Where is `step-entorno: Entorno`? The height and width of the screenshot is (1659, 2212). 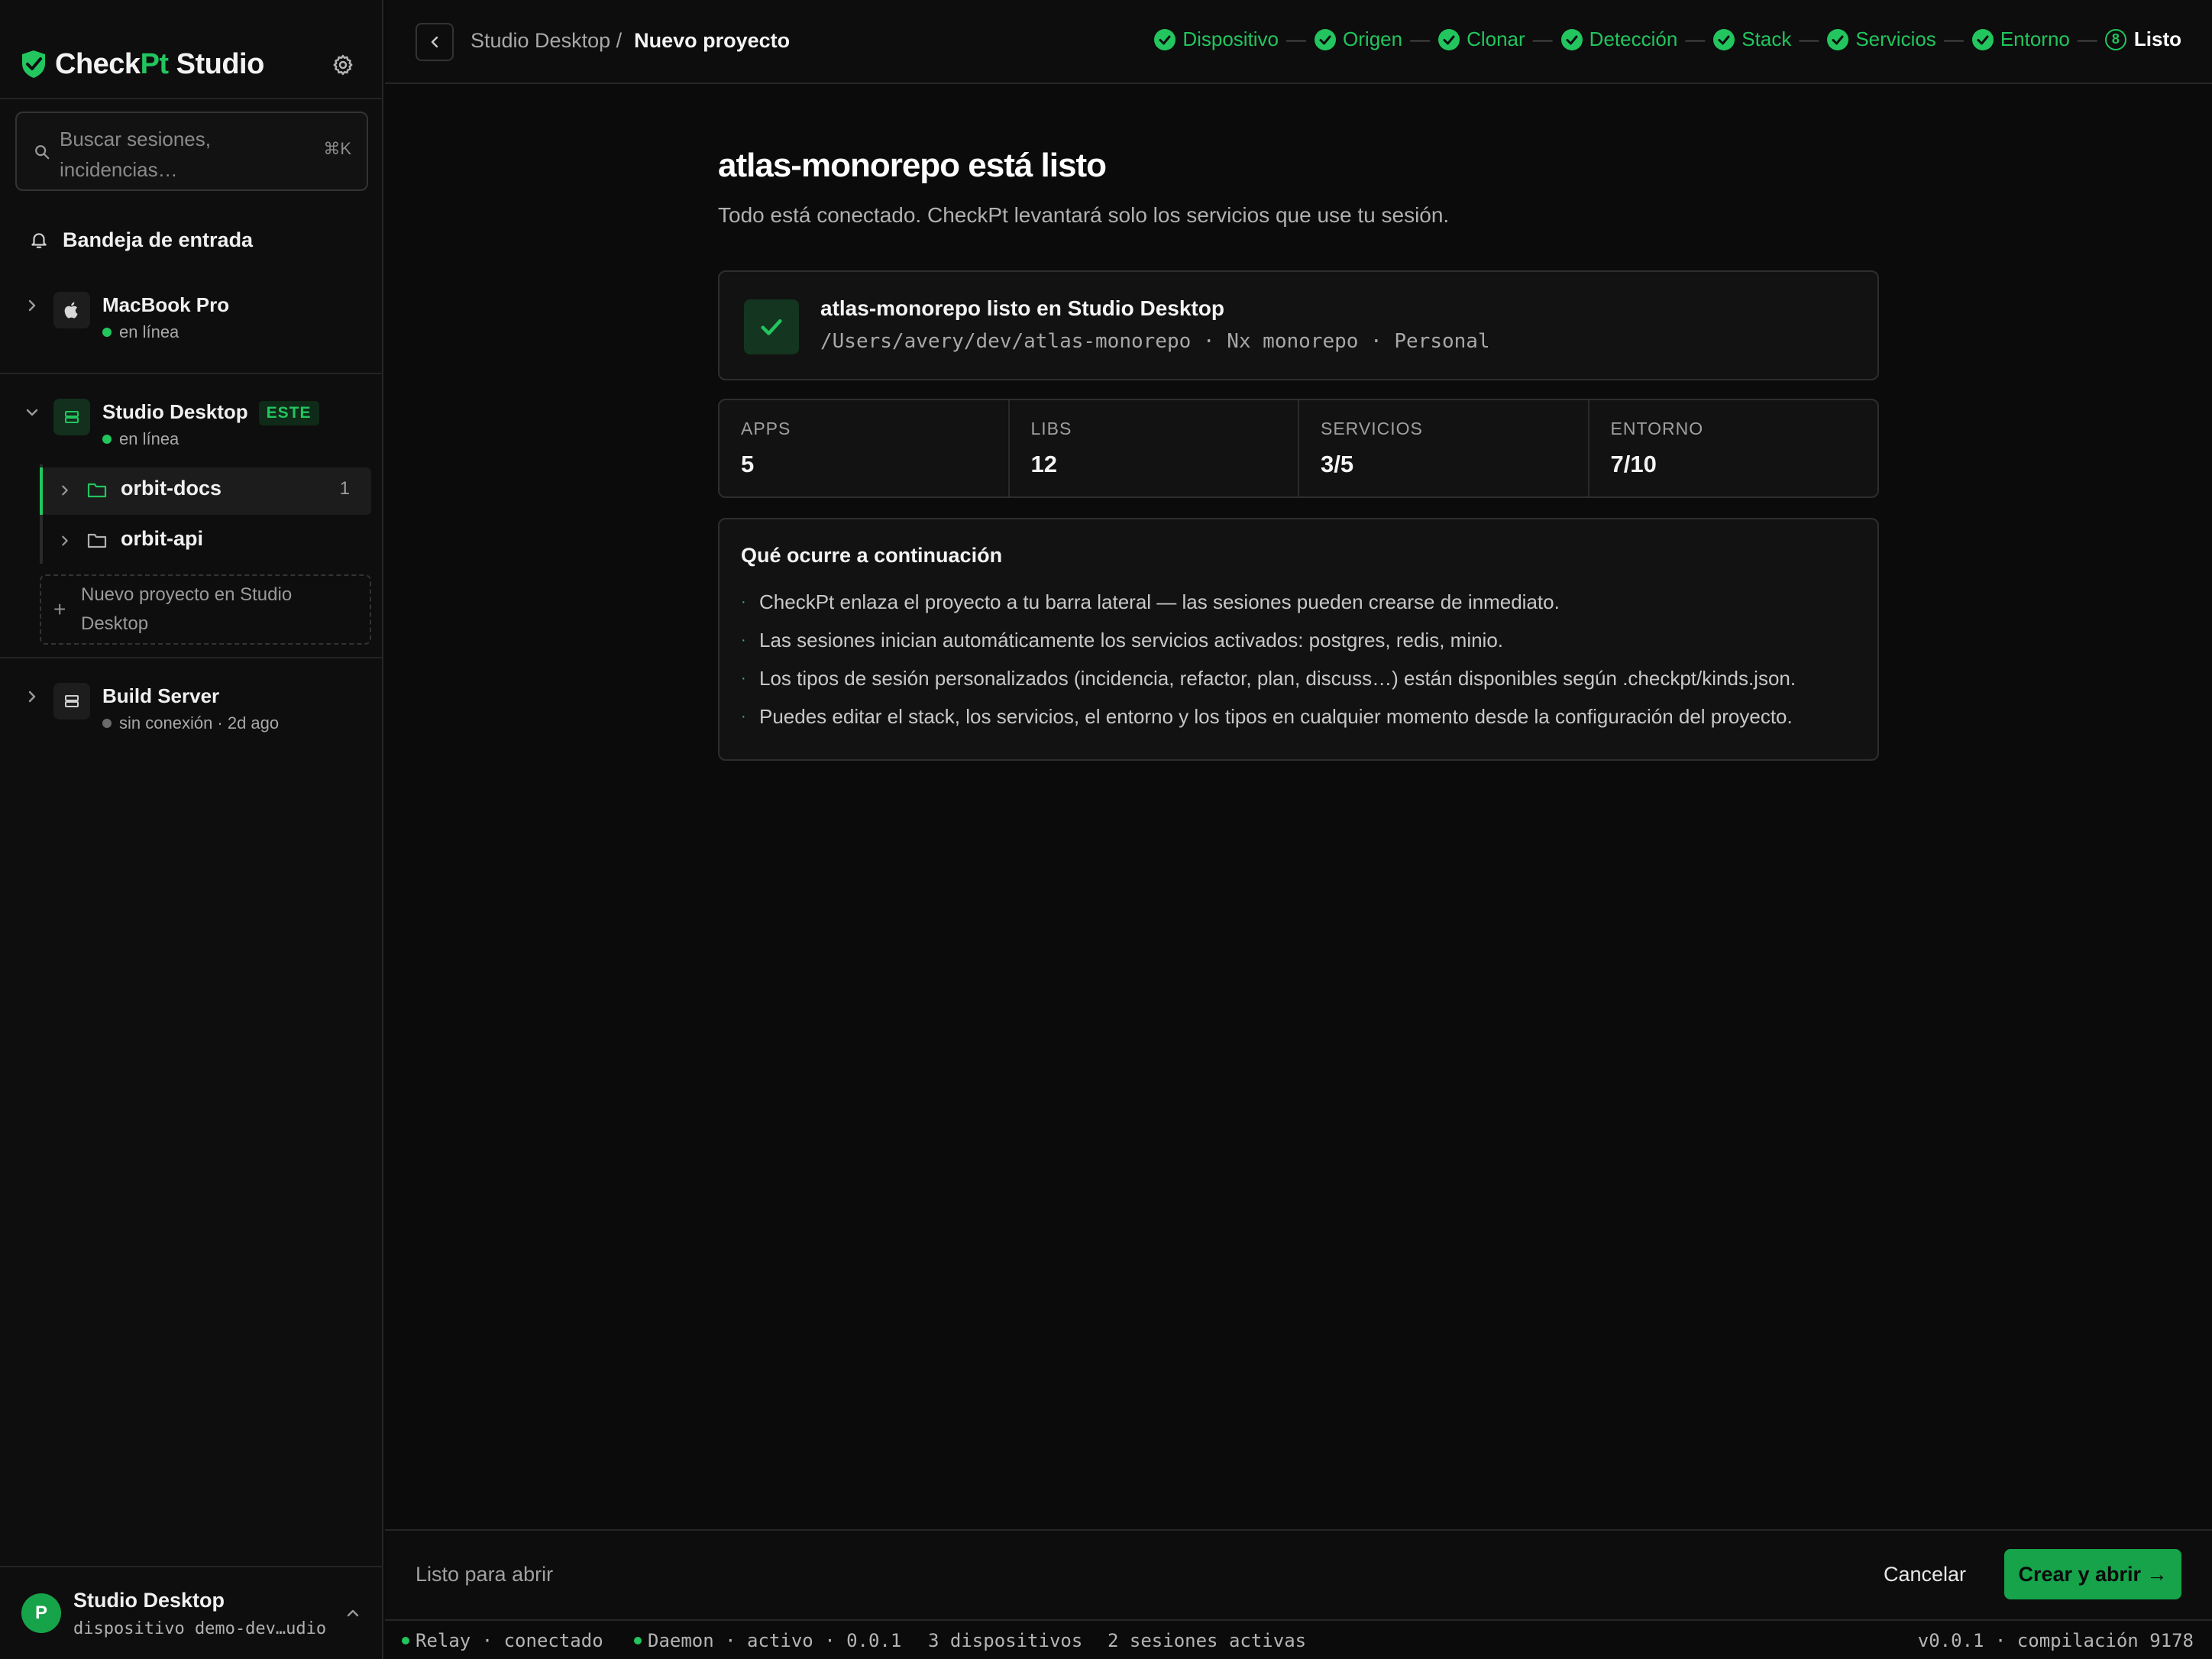 step-entorno: Entorno is located at coordinates (2020, 39).